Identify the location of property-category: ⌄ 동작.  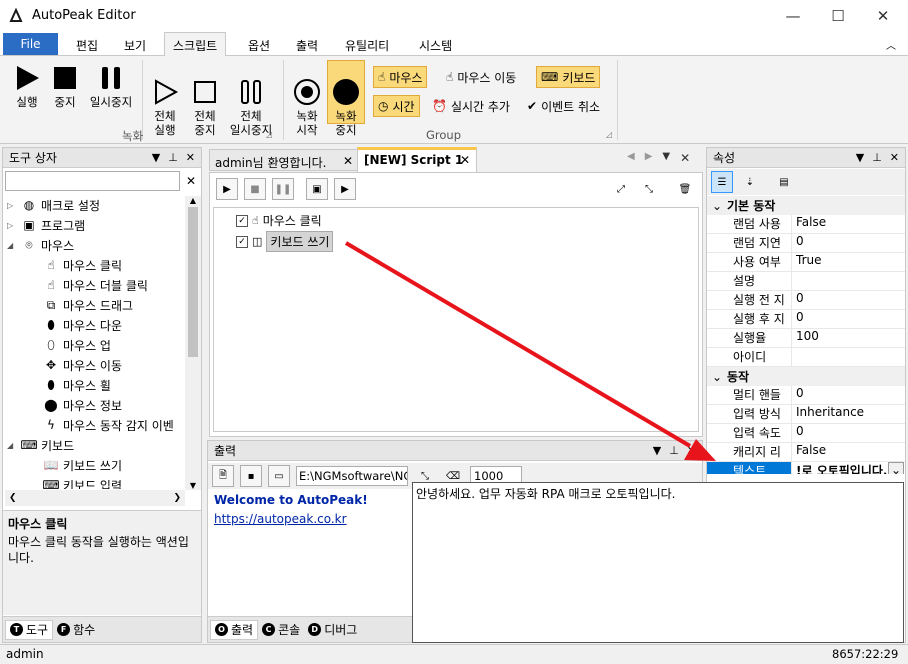
(806, 376).